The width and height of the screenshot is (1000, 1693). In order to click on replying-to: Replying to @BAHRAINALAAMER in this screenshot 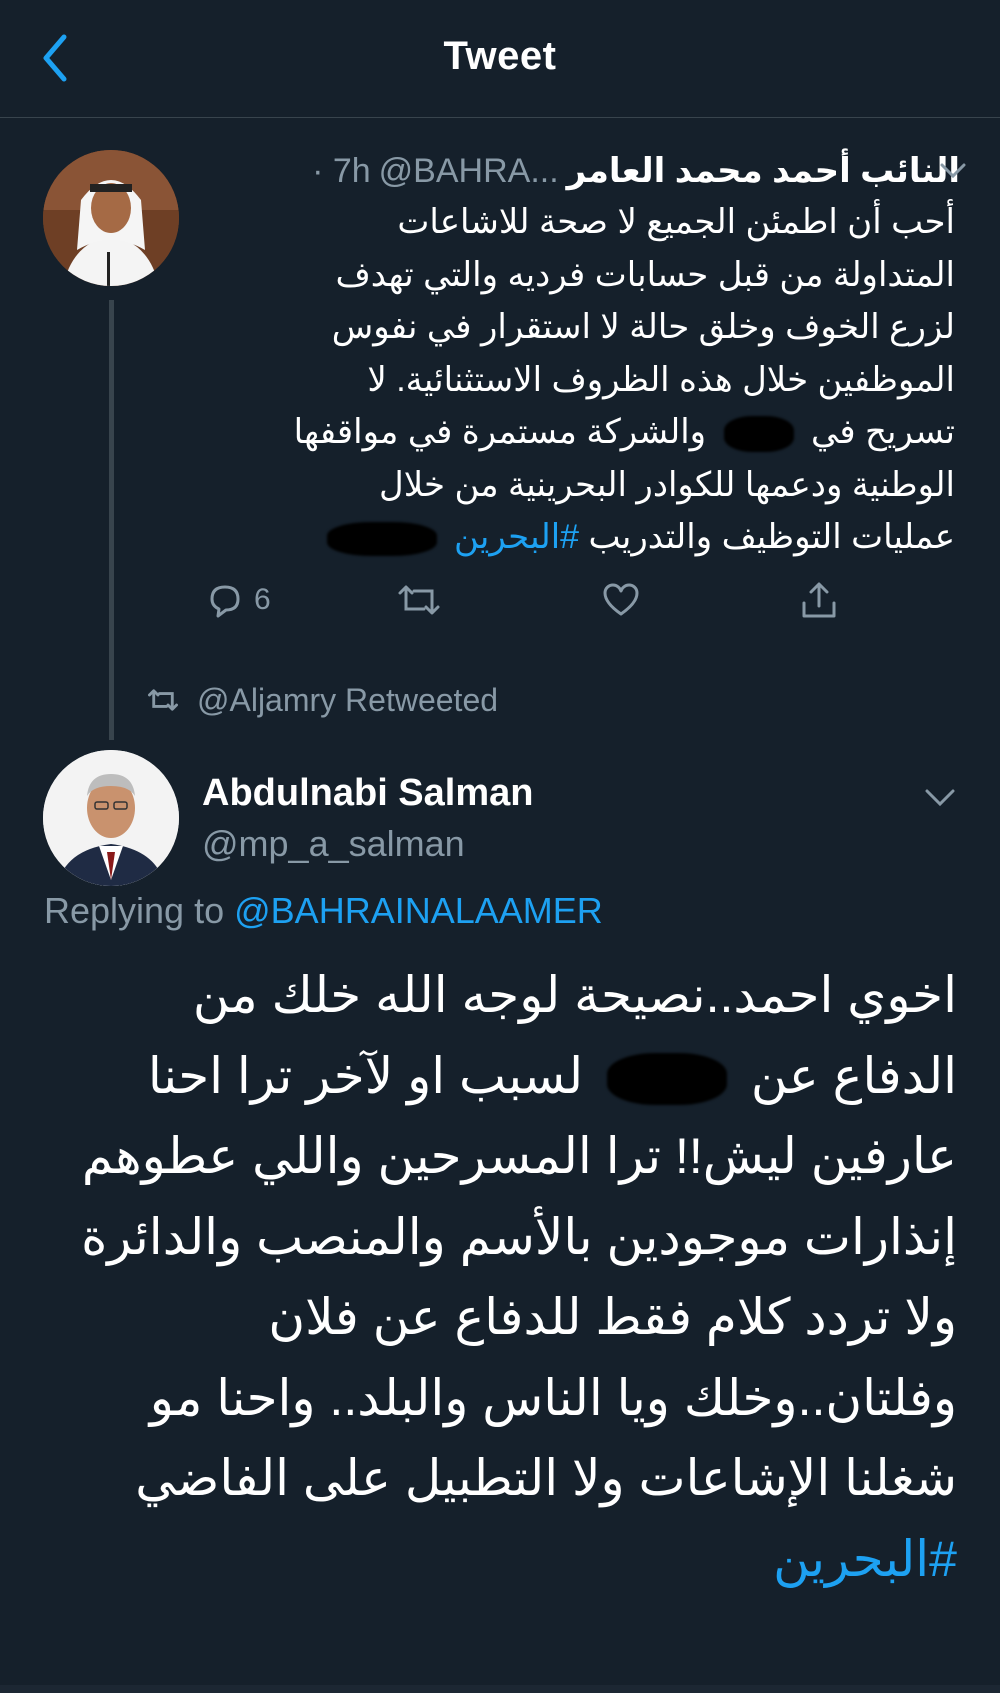, I will do `click(323, 911)`.